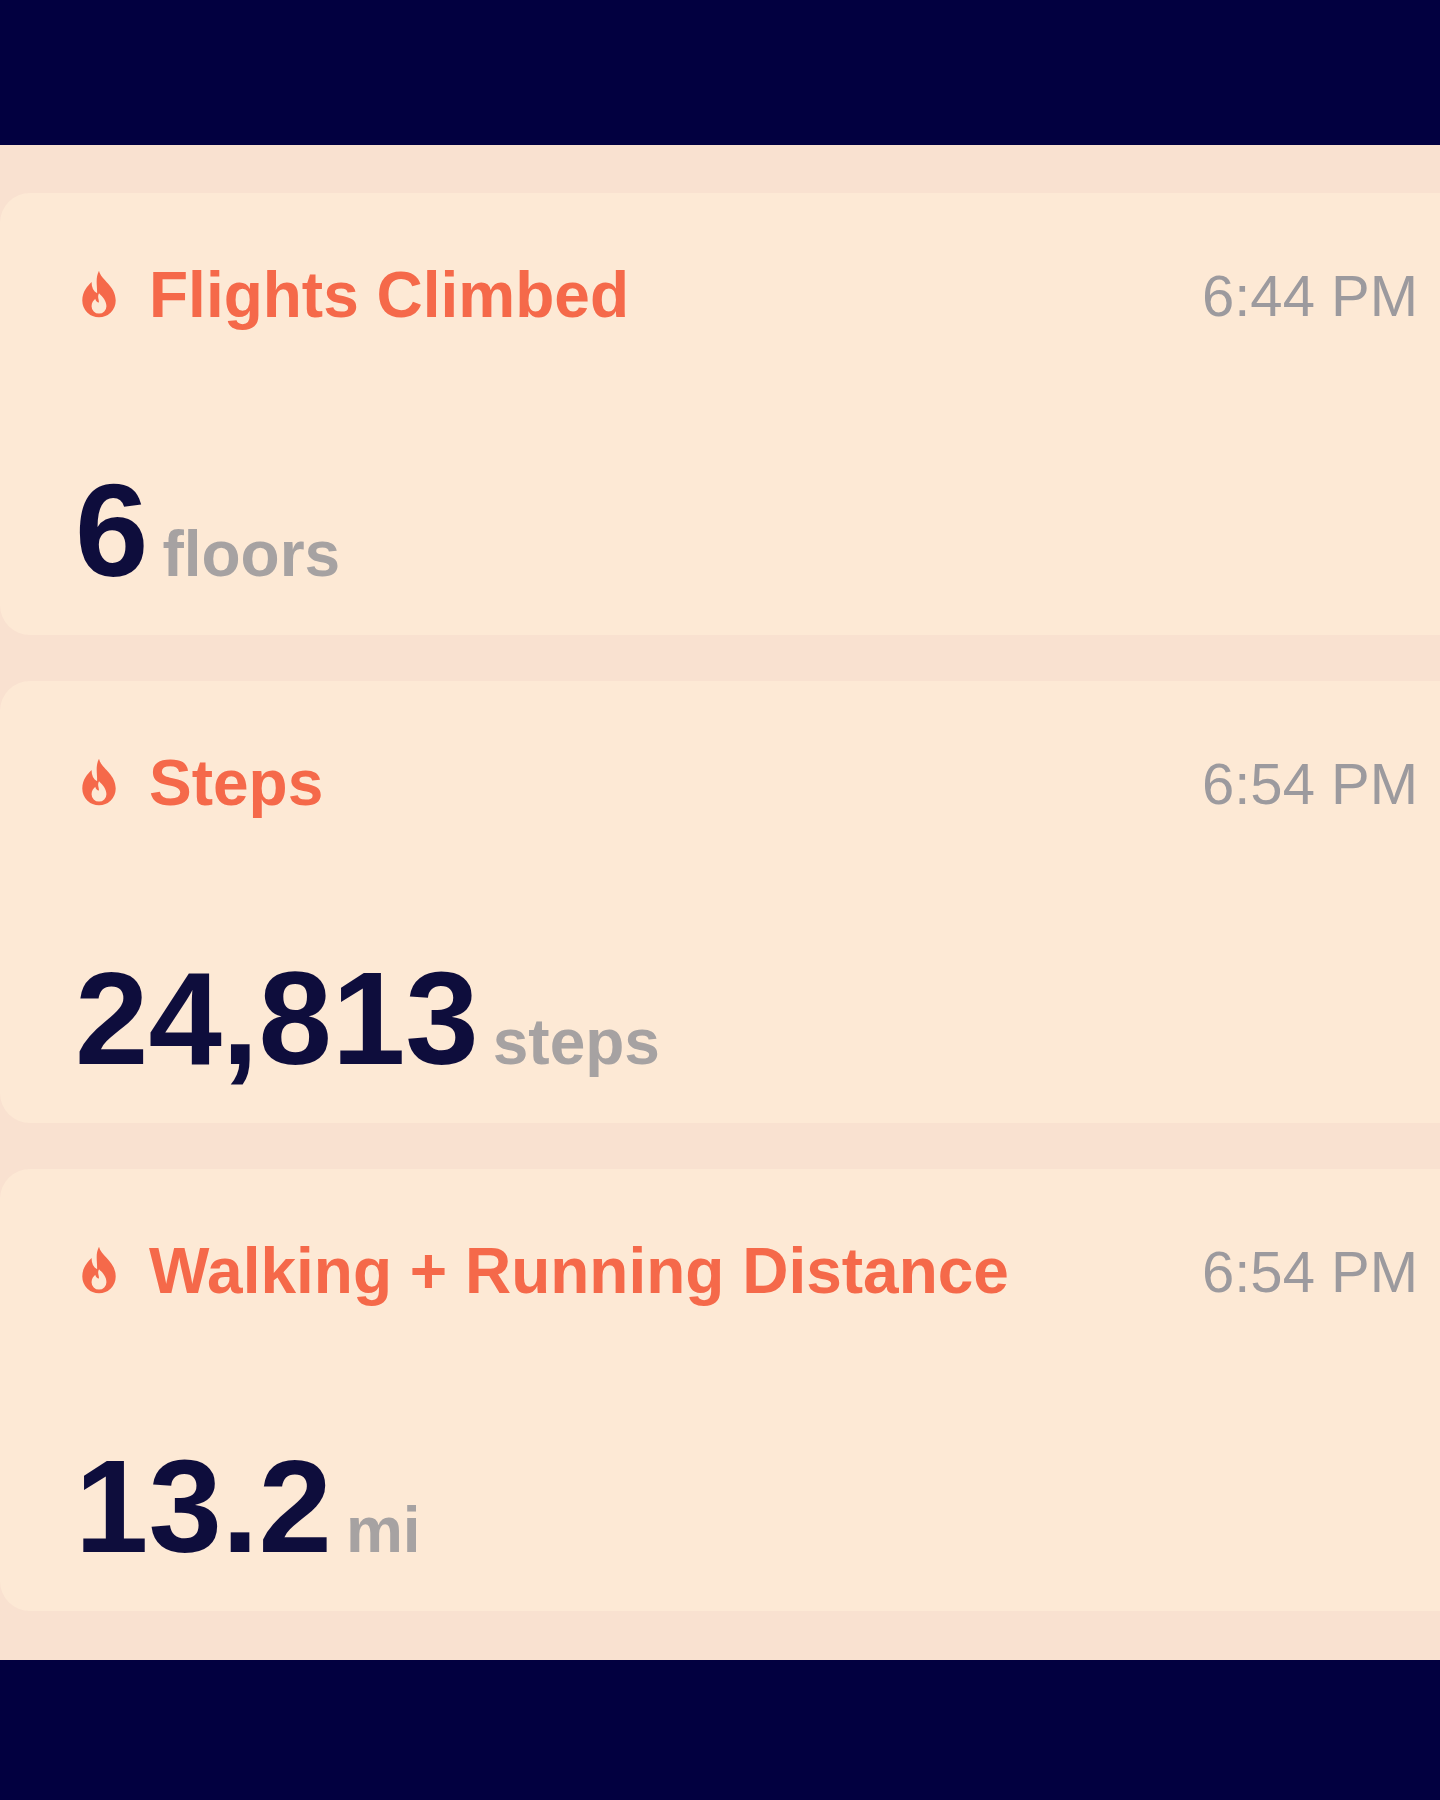  What do you see at coordinates (579, 1271) in the screenshot?
I see `card-title: Walking + Running Distance` at bounding box center [579, 1271].